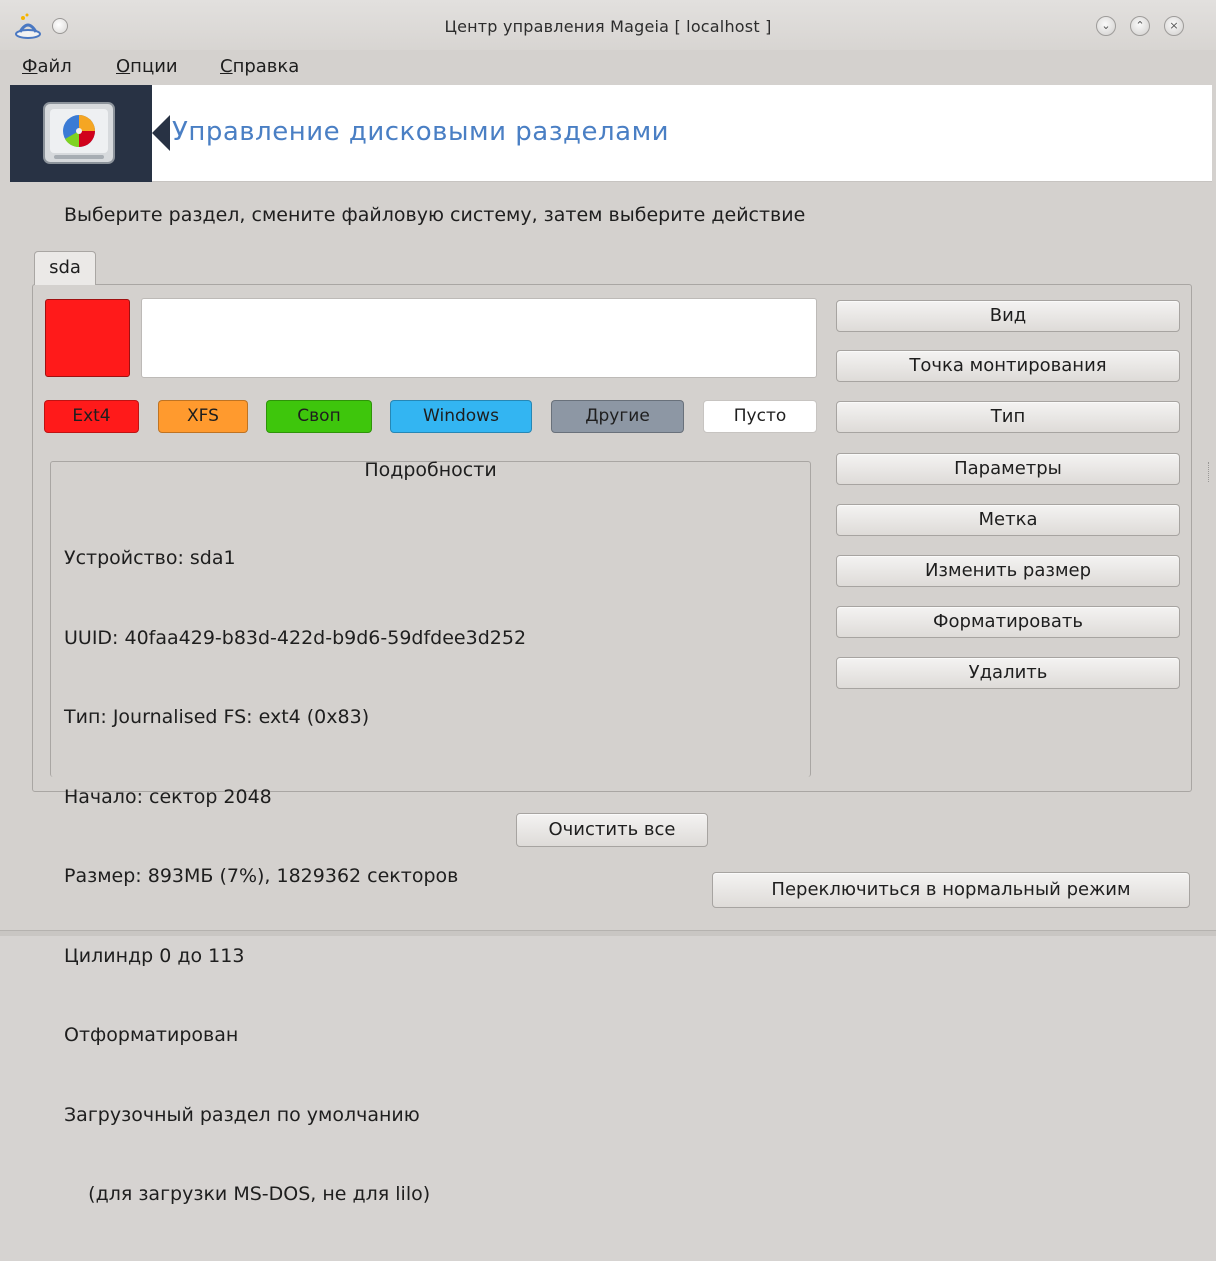 This screenshot has width=1216, height=1261. What do you see at coordinates (79, 133) in the screenshot?
I see `hard-disk-icon` at bounding box center [79, 133].